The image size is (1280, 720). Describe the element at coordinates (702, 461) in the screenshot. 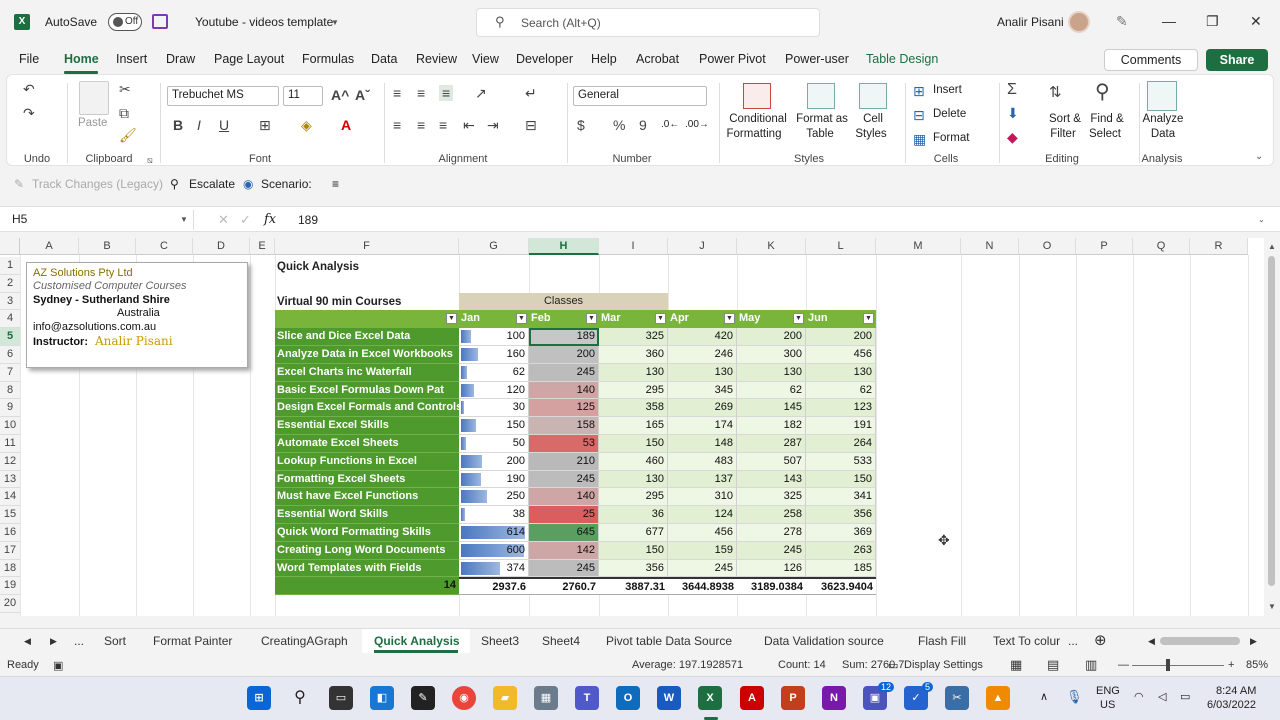

I see `table-cell-value: 483` at that location.